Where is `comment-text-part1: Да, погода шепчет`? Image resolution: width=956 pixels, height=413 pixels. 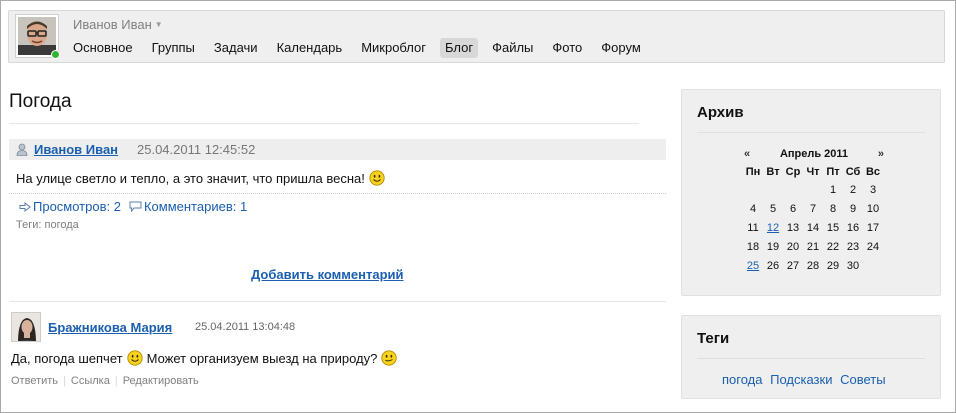
comment-text-part1: Да, погода шепчет is located at coordinates (67, 358).